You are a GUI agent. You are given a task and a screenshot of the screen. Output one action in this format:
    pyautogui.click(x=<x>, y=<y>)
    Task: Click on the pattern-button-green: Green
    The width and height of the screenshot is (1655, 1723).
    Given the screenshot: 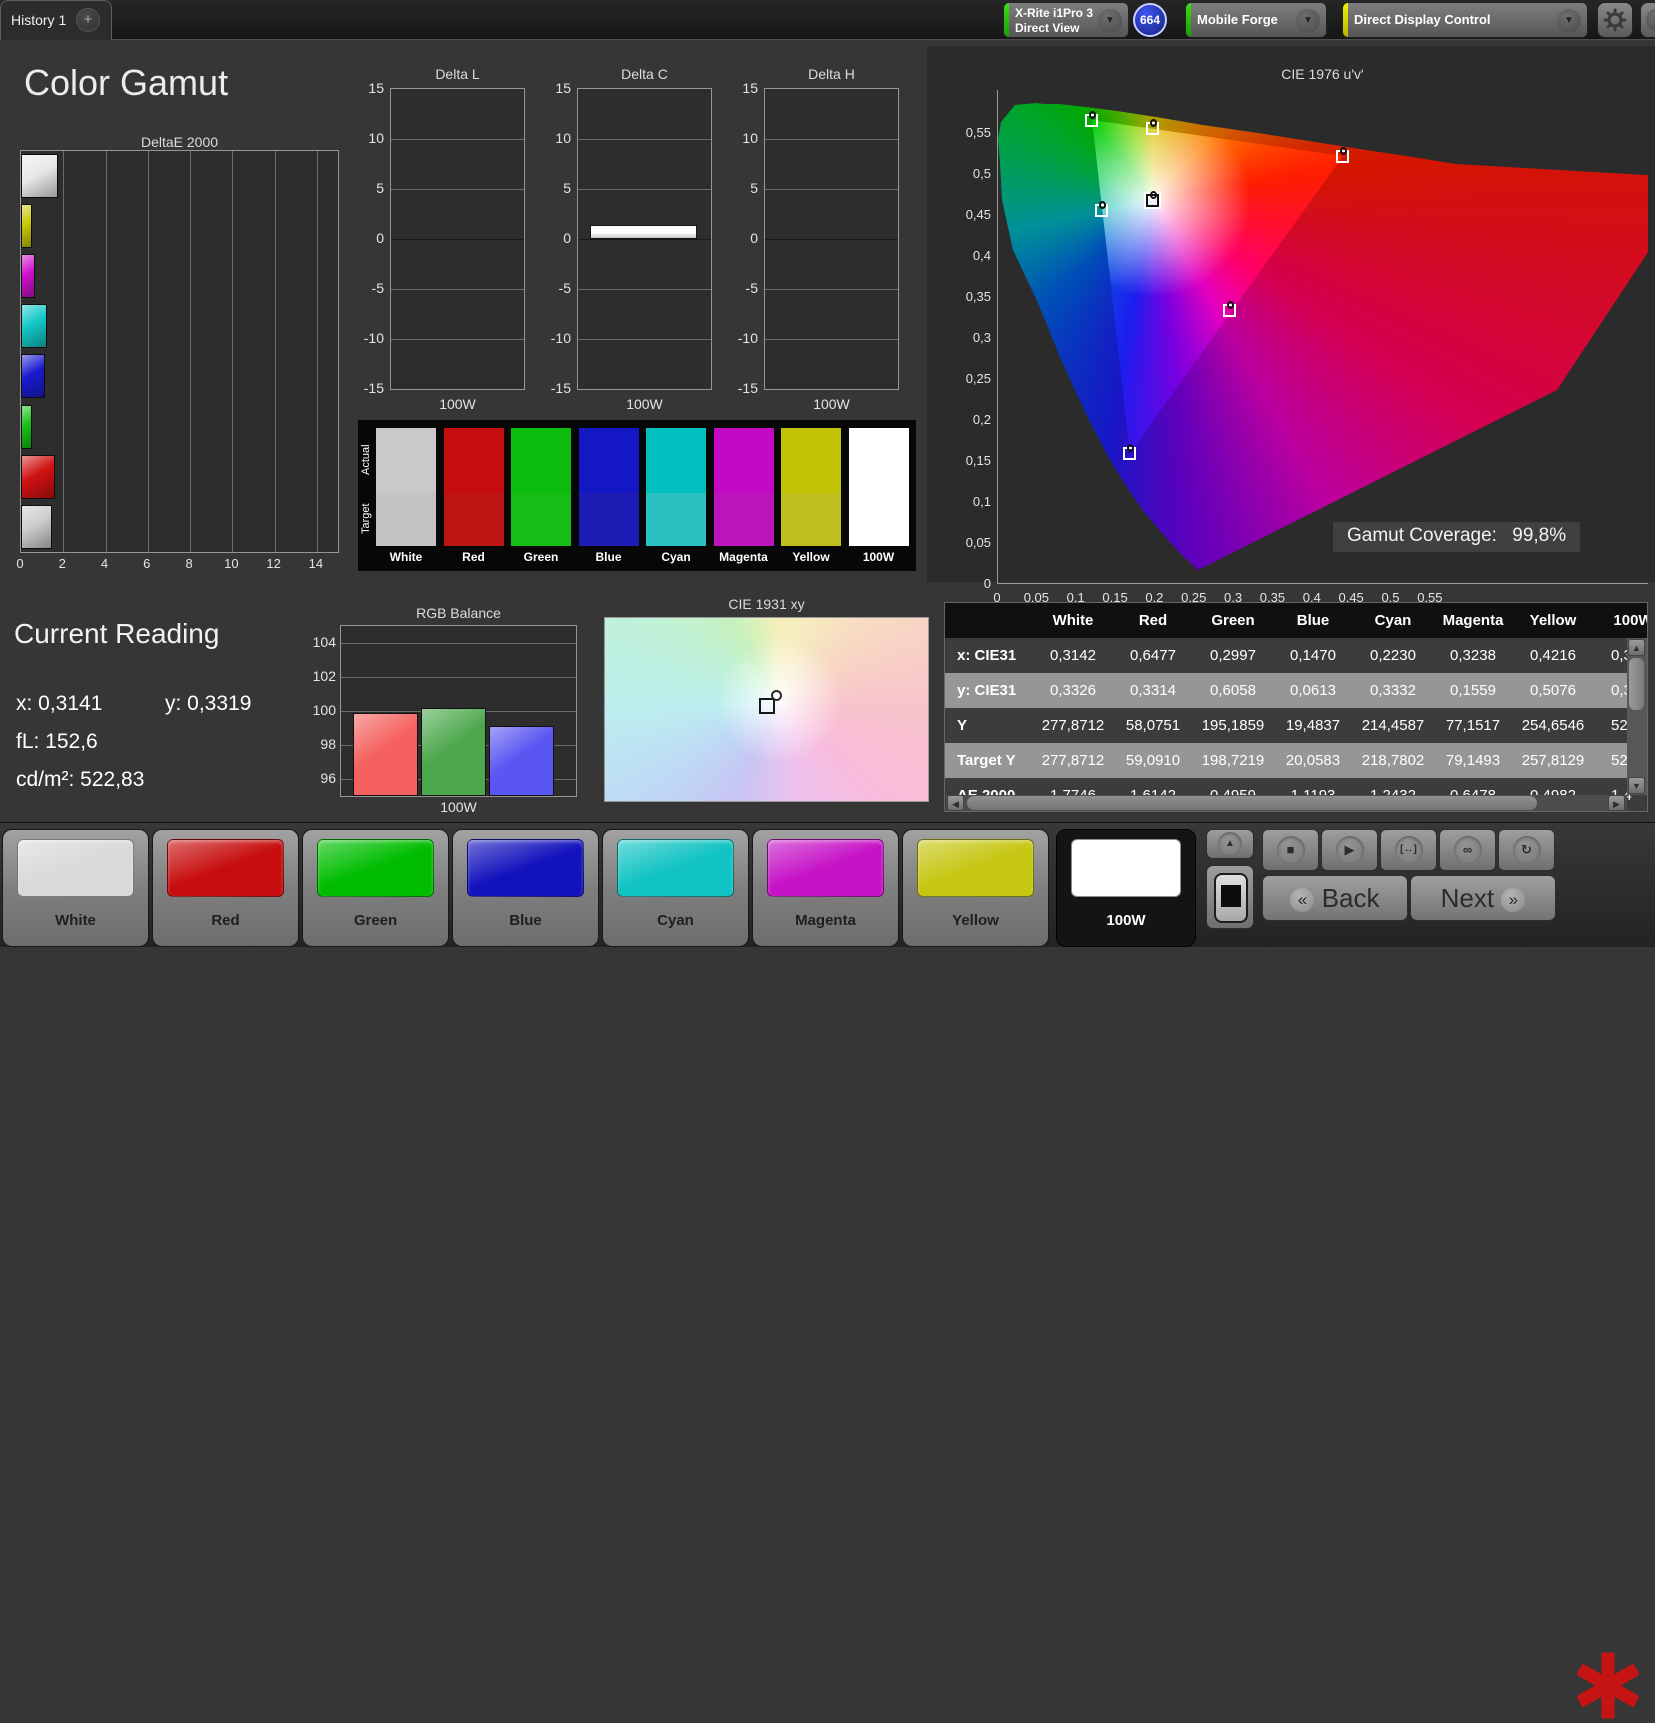 What is the action you would take?
    pyautogui.click(x=375, y=888)
    